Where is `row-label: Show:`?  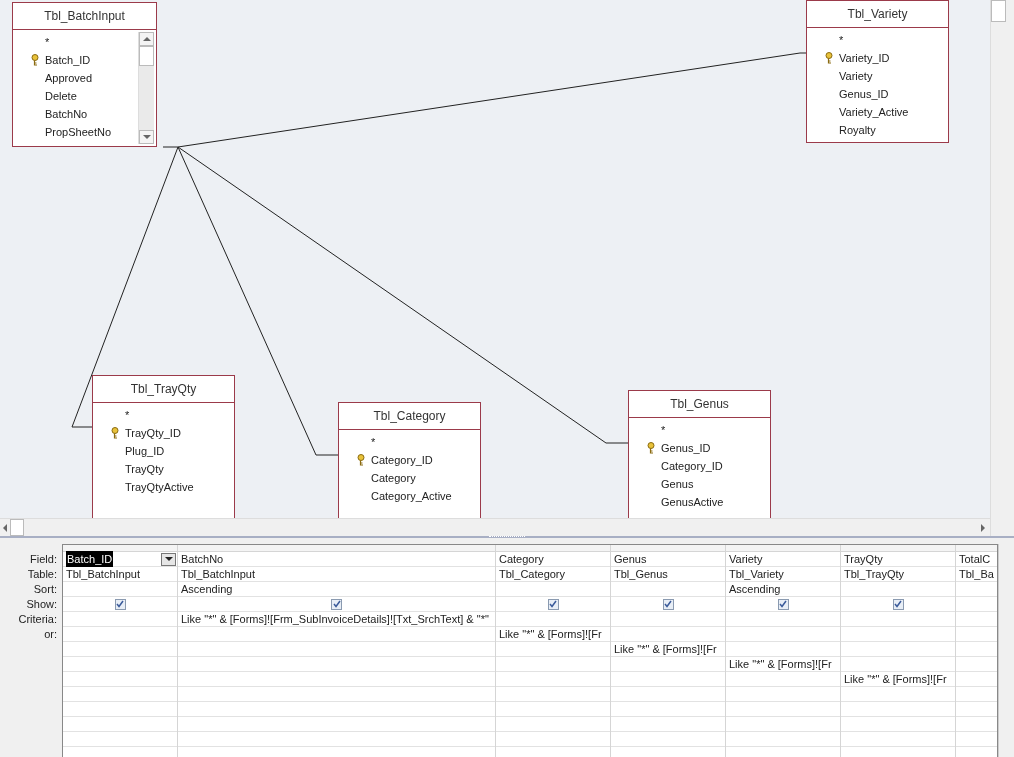 row-label: Show: is located at coordinates (41, 605).